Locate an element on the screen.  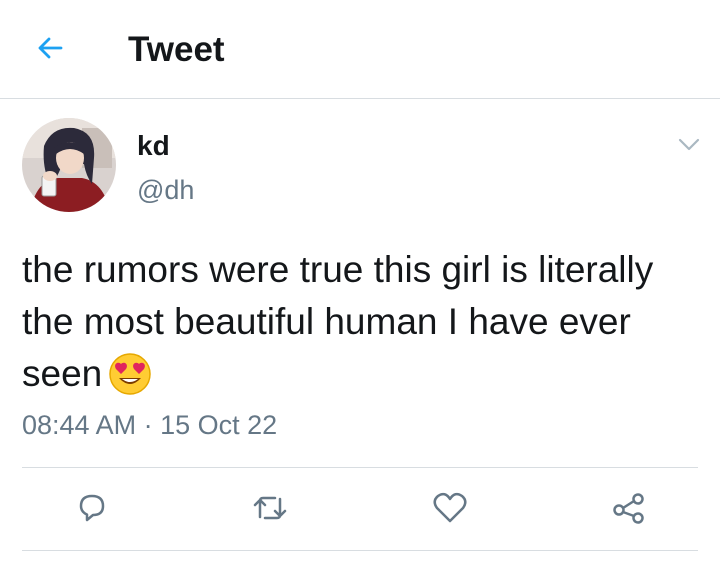
like-icon is located at coordinates (450, 510).